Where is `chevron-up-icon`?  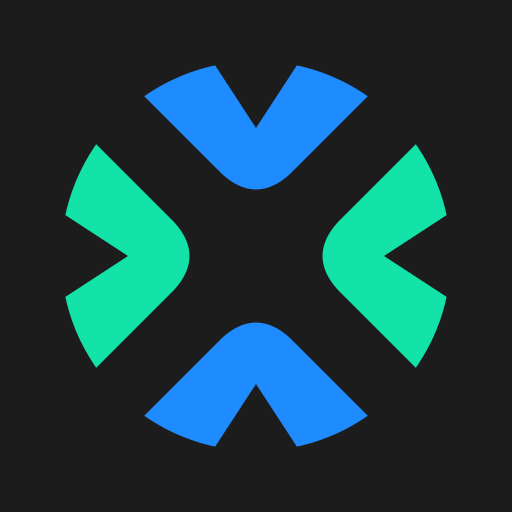 chevron-up-icon is located at coordinates (256, 386).